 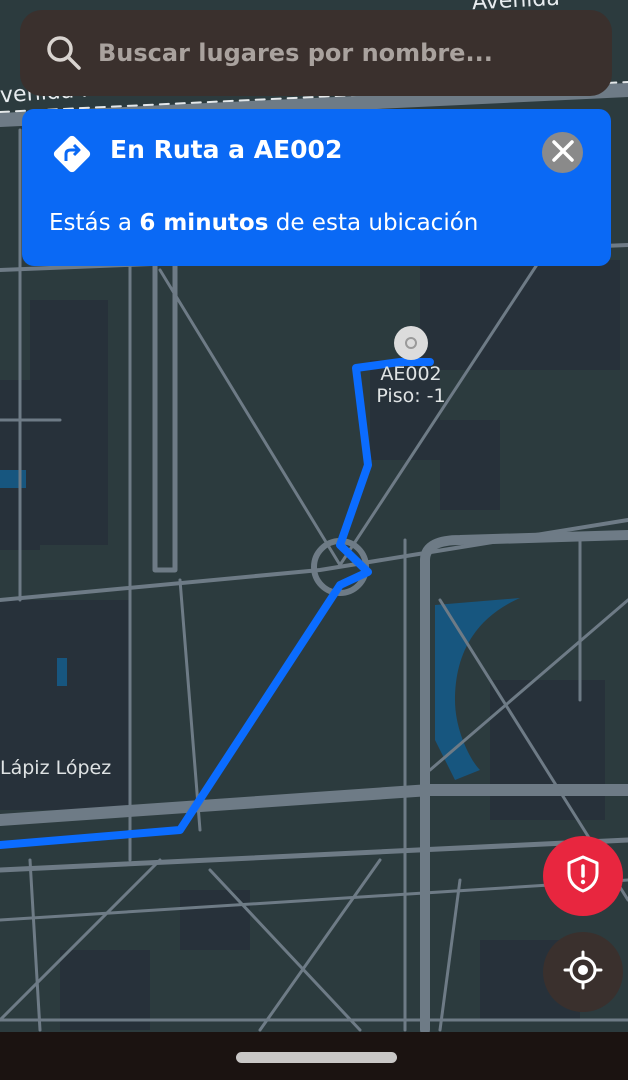 I want to click on route-desc-time: 6 minutos, so click(x=204, y=223).